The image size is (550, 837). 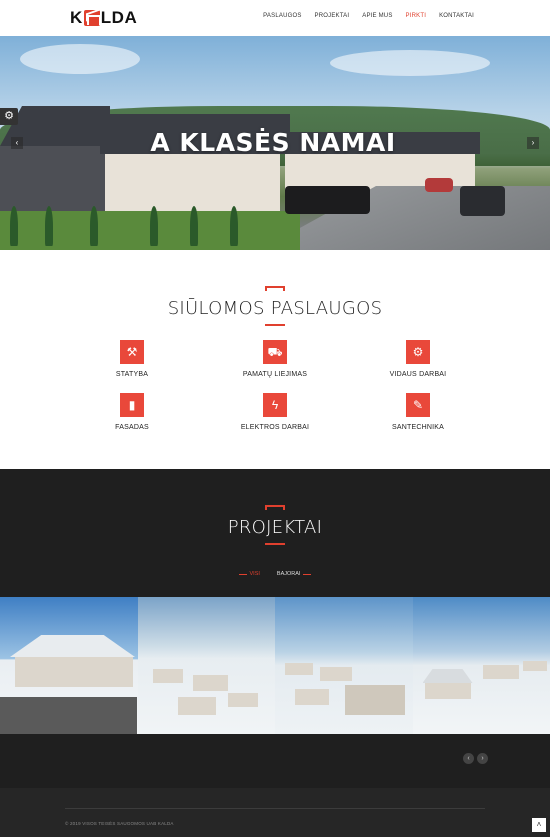 I want to click on filter-spacer, so click(x=267, y=574).